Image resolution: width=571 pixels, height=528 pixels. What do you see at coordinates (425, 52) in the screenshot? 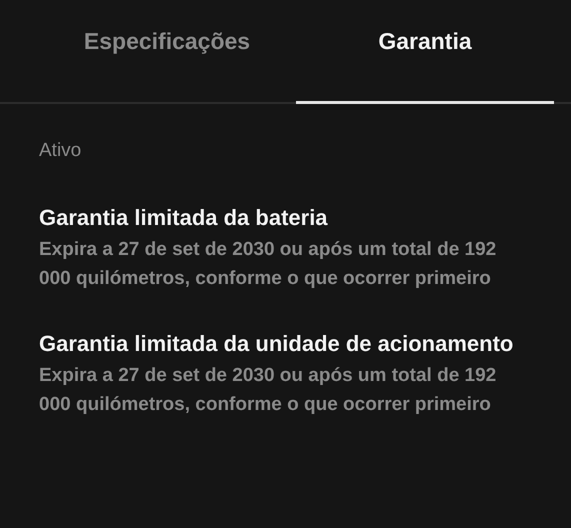
I see `tab: Garantia` at bounding box center [425, 52].